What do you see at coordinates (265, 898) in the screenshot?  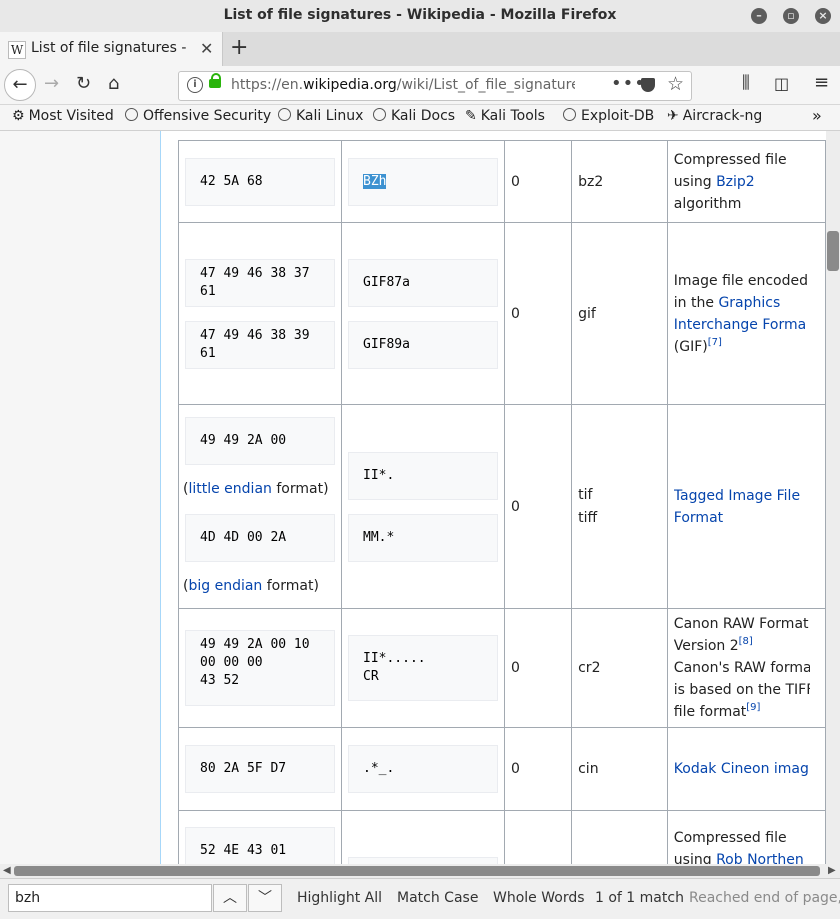 I see `find-next-icon: ﹀` at bounding box center [265, 898].